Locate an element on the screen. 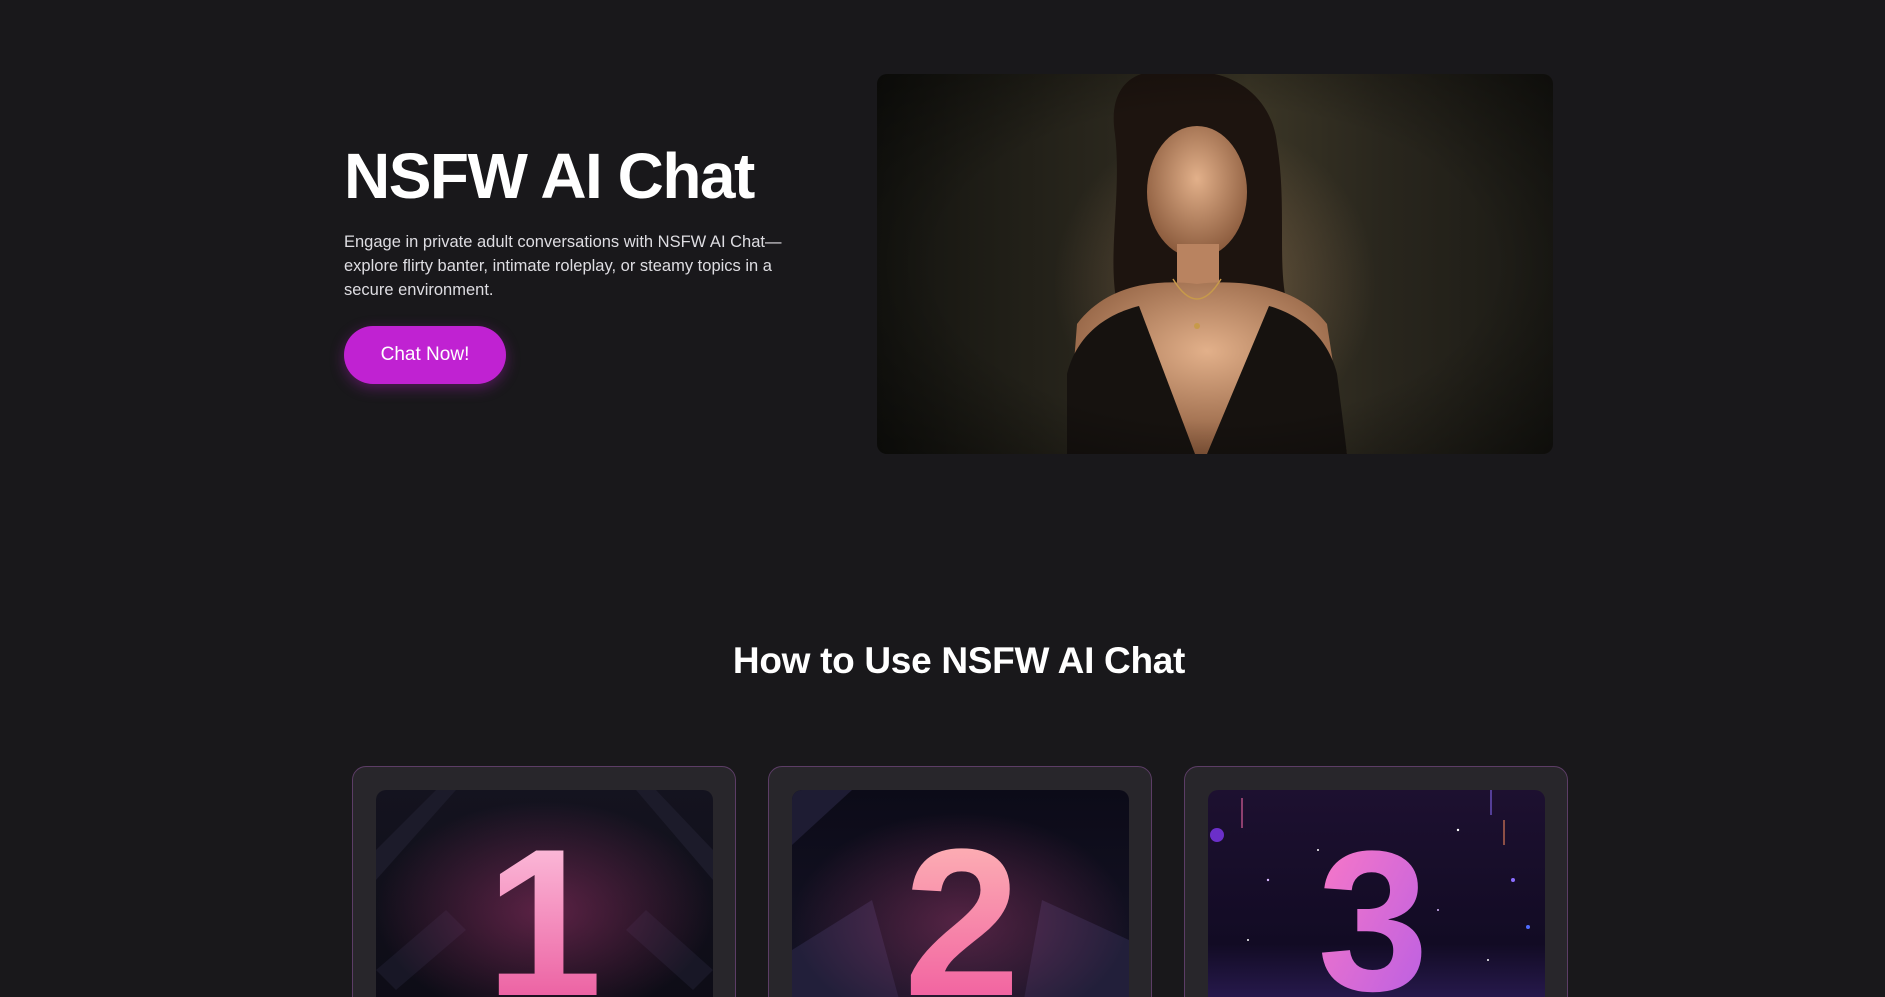 The height and width of the screenshot is (997, 1885). step-2-number: 2 is located at coordinates (962, 901).